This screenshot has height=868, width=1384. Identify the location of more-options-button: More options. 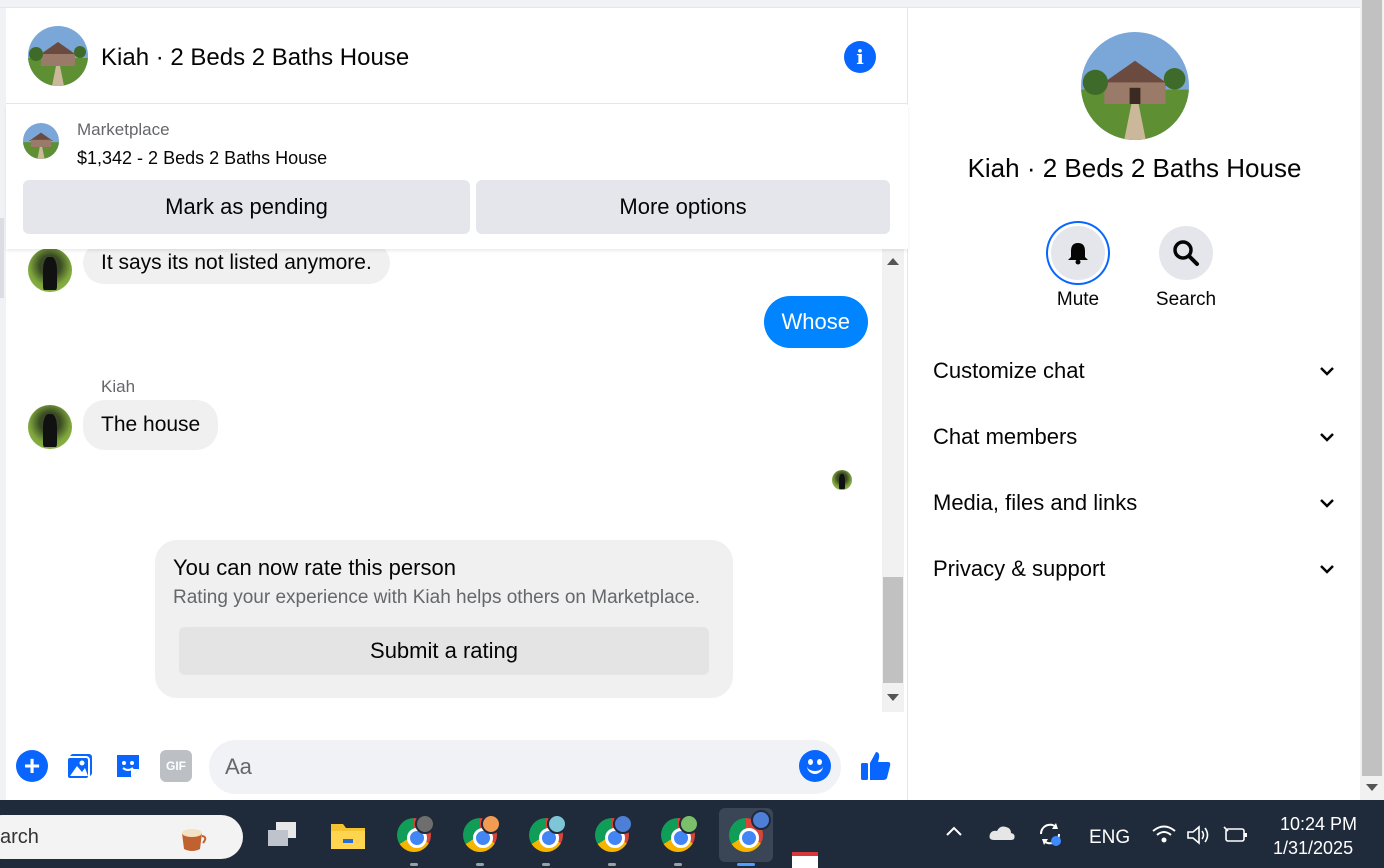
(683, 207).